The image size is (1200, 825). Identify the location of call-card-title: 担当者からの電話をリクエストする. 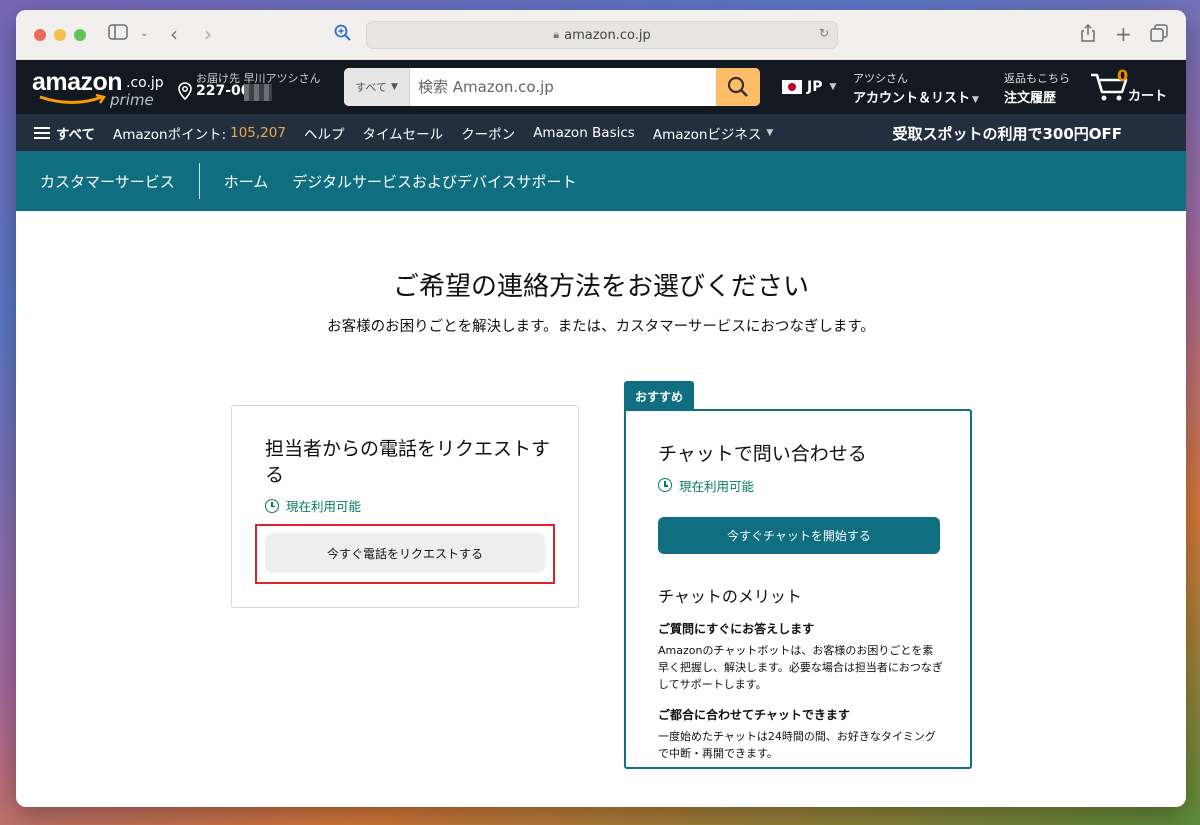
(408, 462).